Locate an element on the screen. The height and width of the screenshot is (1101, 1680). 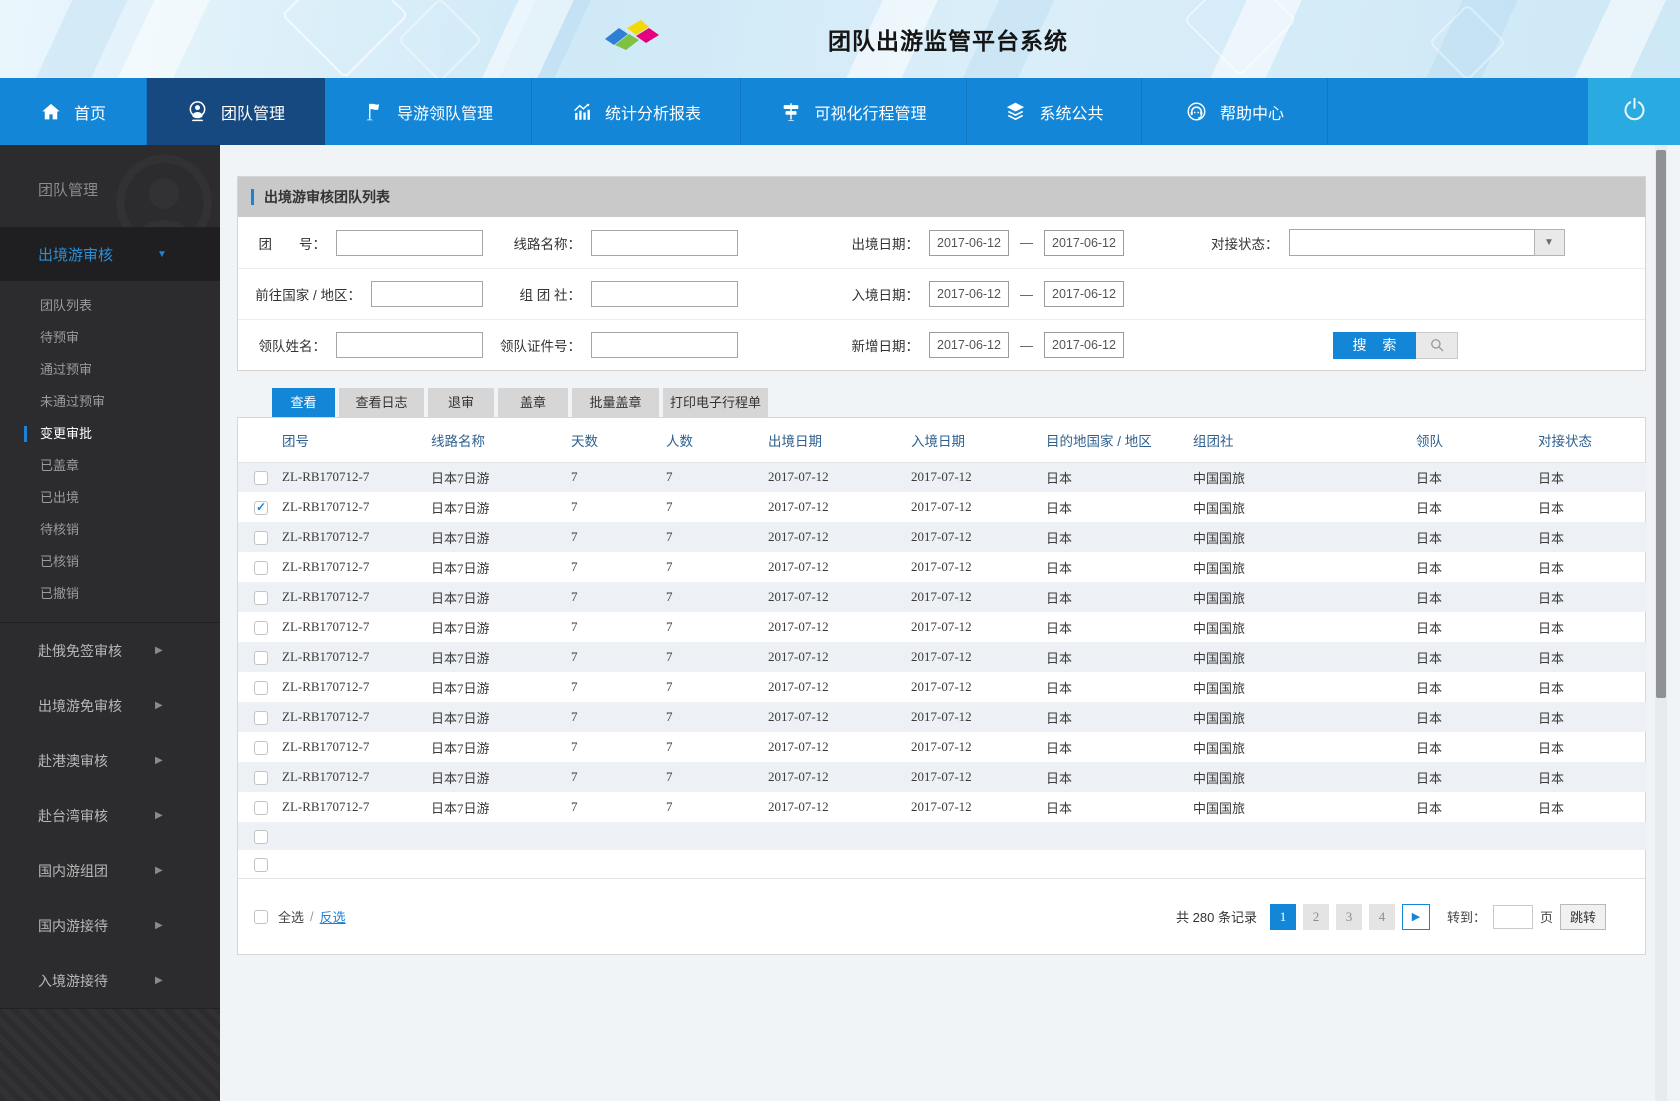
column-checkbox is located at coordinates (260, 440).